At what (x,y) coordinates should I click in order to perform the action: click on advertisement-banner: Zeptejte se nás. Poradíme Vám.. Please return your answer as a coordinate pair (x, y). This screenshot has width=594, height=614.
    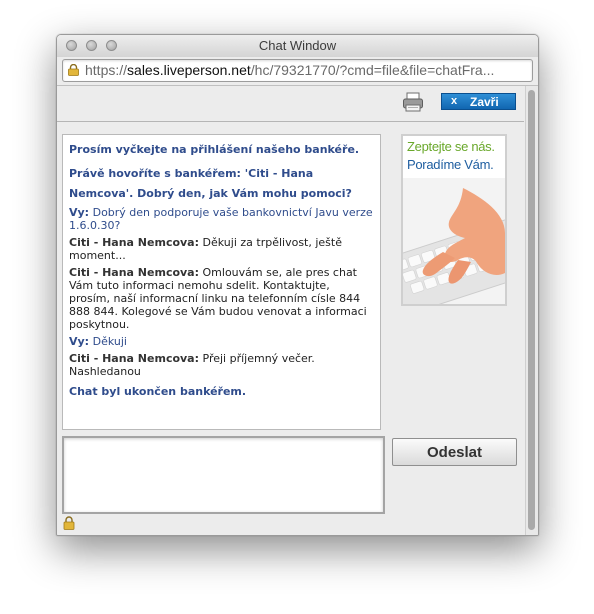
    Looking at the image, I should click on (454, 220).